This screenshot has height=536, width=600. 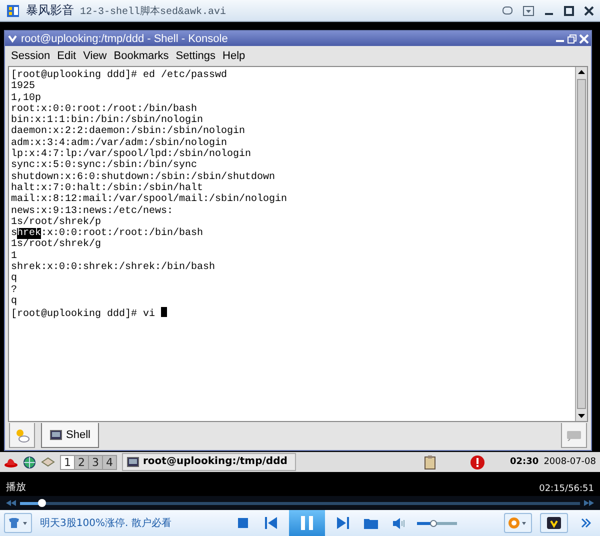 What do you see at coordinates (131, 154) in the screenshot?
I see `terminal-line: lp:x:4:7:lp:/var/spool/lpd:/sbin/nologin` at bounding box center [131, 154].